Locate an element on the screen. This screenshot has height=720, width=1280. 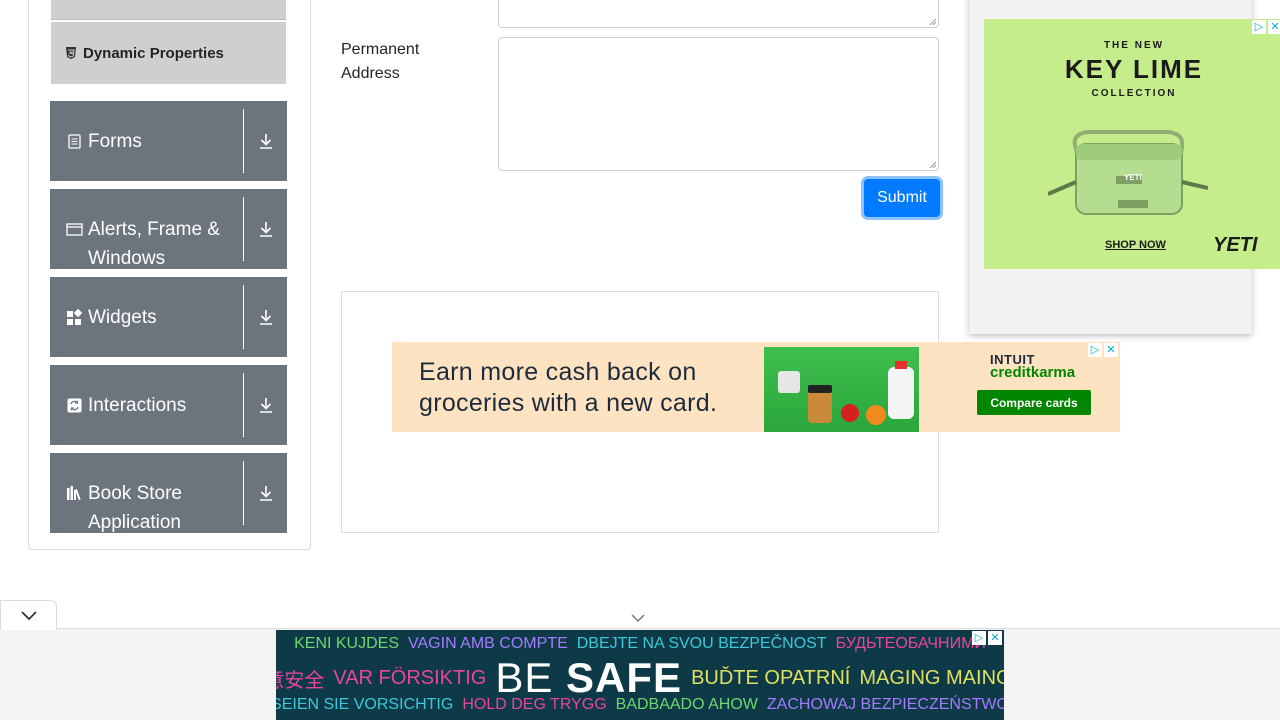
creditkarma-logo: creditkarma is located at coordinates (1033, 372).